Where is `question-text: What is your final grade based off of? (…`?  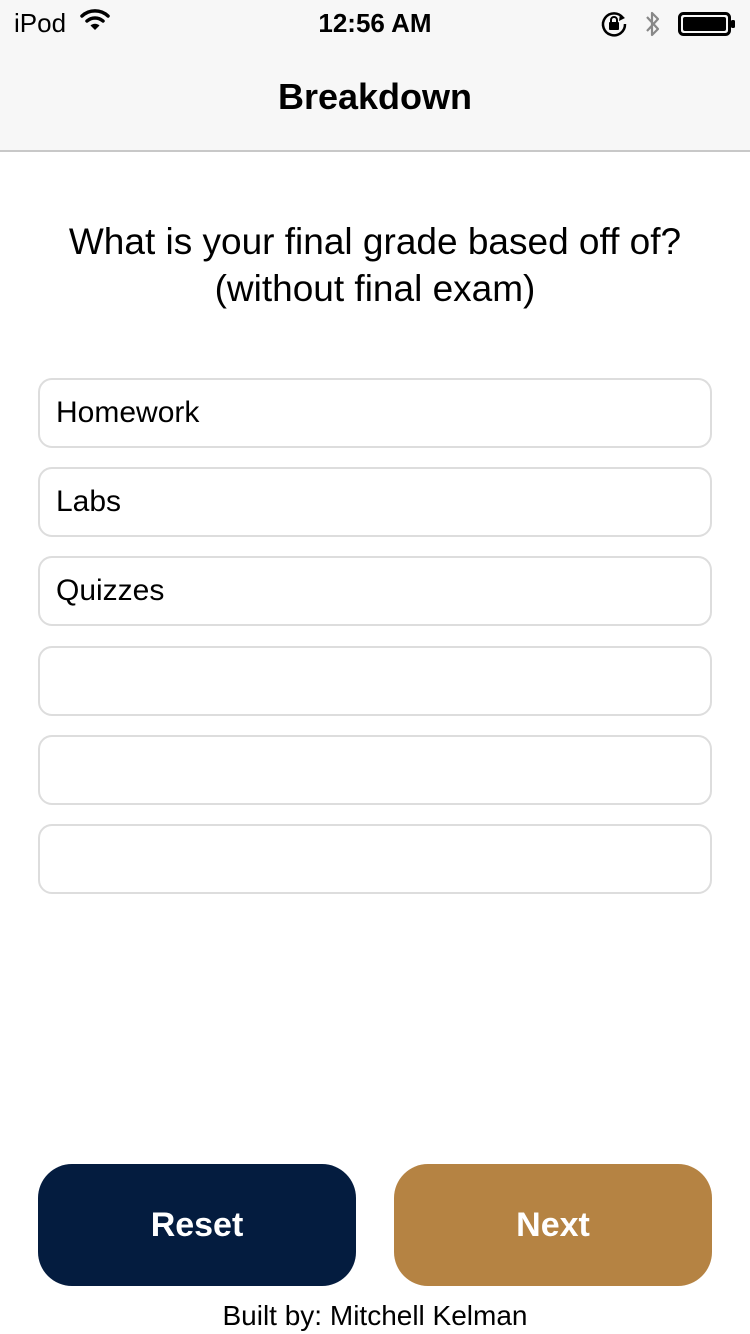
question-text: What is your final grade based off of? (… is located at coordinates (375, 265).